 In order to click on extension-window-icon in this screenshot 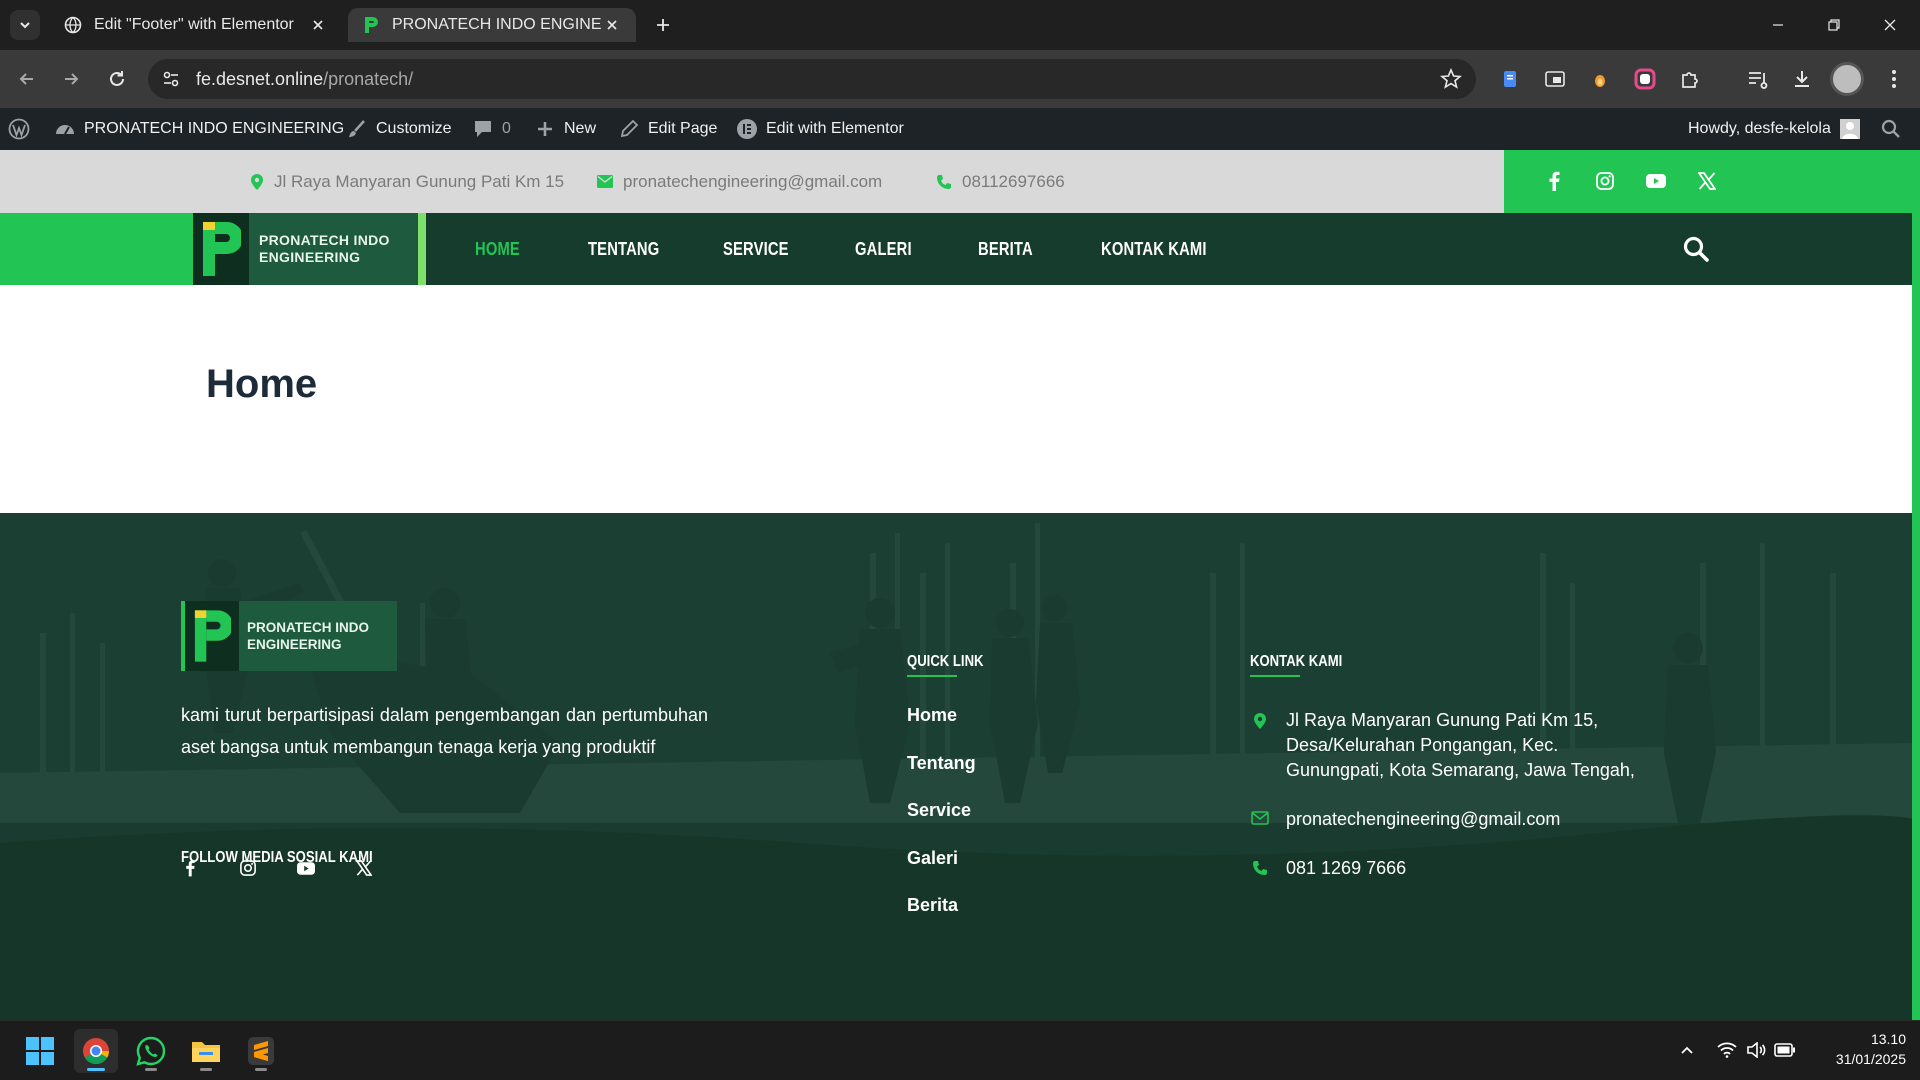, I will do `click(1555, 79)`.